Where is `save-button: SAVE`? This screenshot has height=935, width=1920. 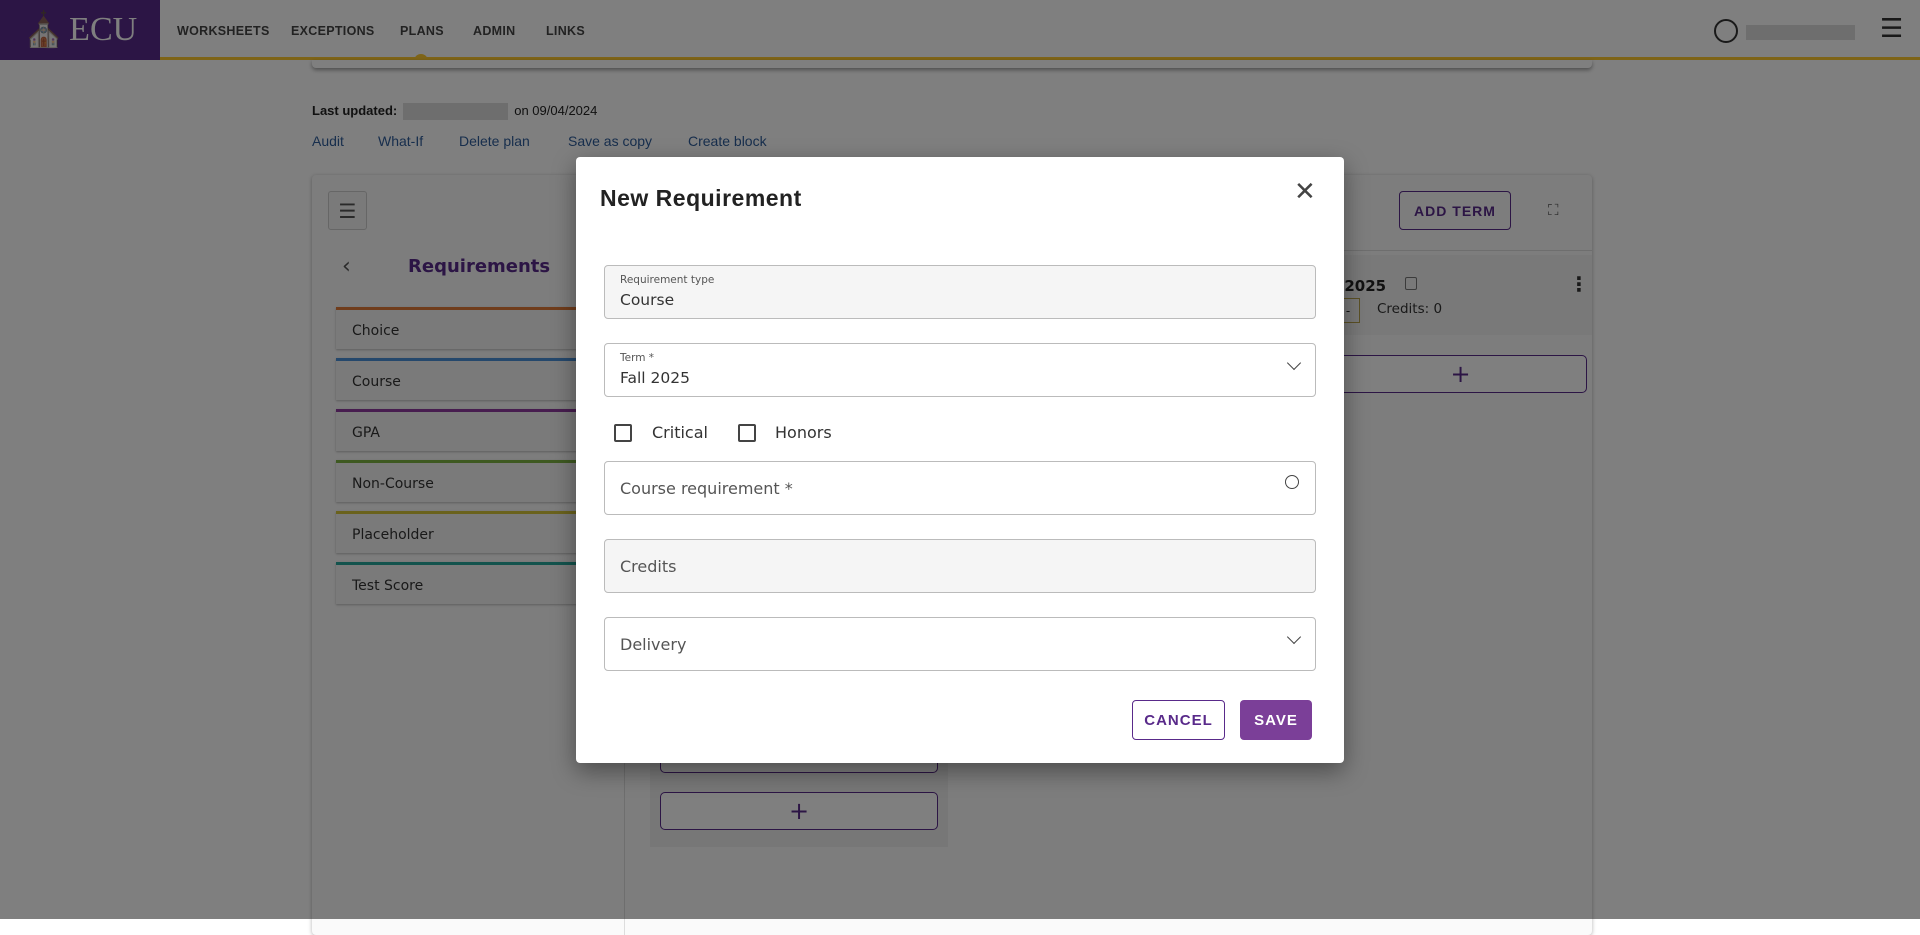
save-button: SAVE is located at coordinates (1276, 720).